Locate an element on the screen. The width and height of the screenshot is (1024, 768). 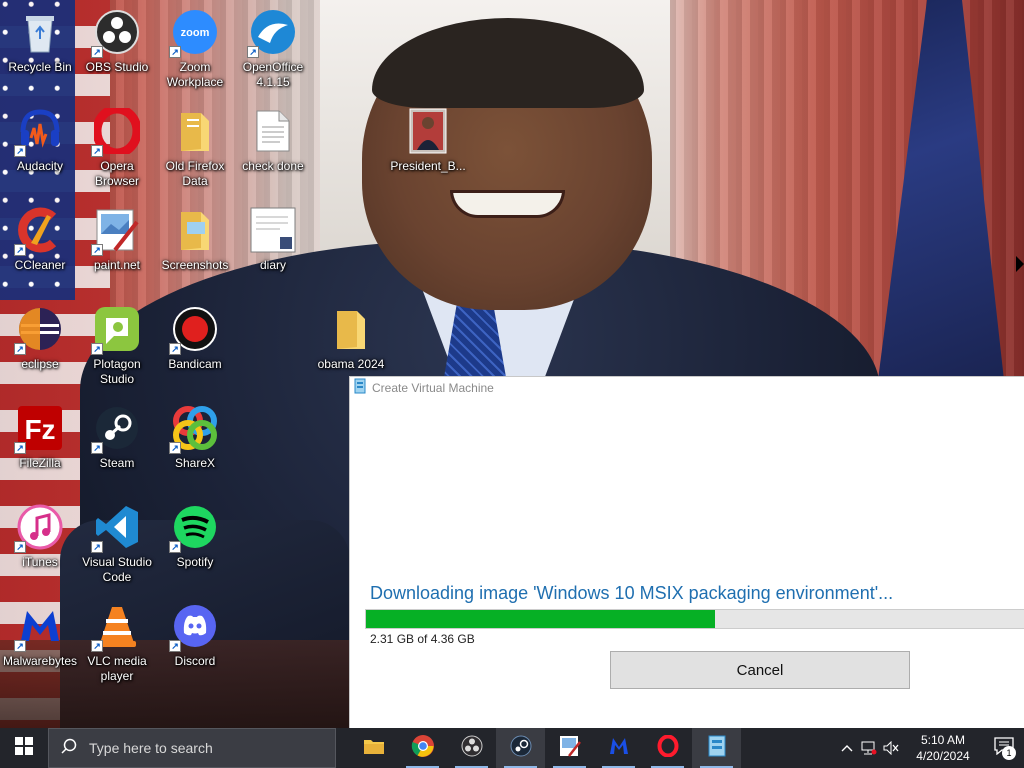
svg-text: Fz is located at coordinates (39, 429).